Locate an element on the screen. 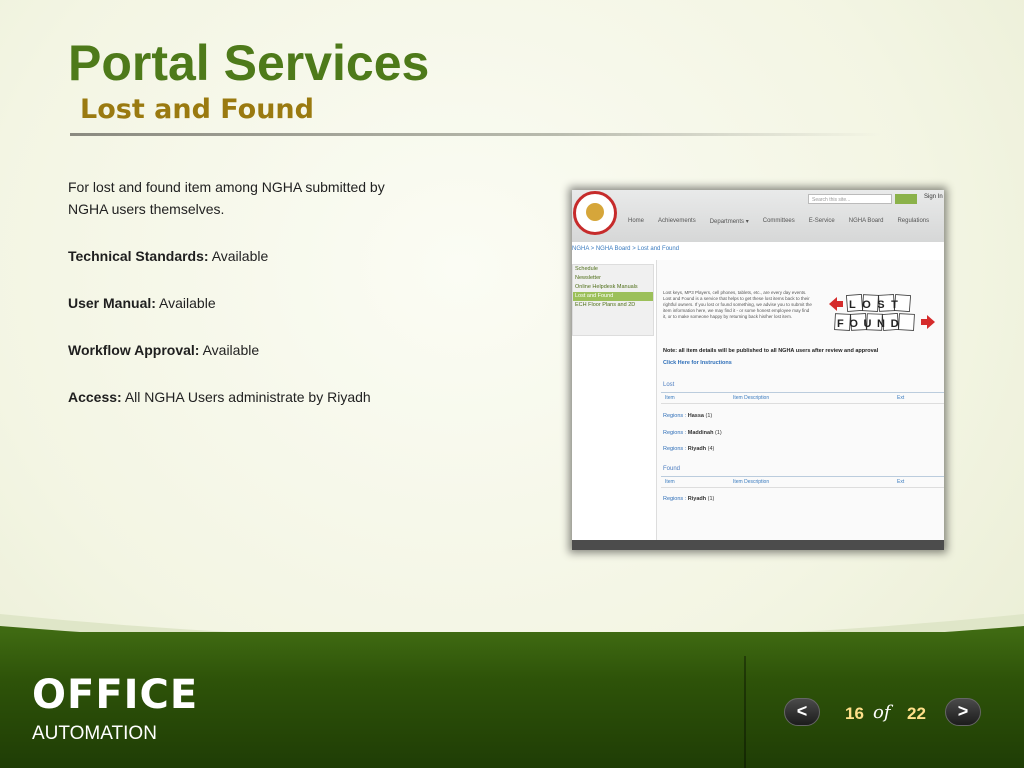 This screenshot has height=768, width=1024. portal-sidebar-item: Online Helpdesk Manuals is located at coordinates (613, 287).